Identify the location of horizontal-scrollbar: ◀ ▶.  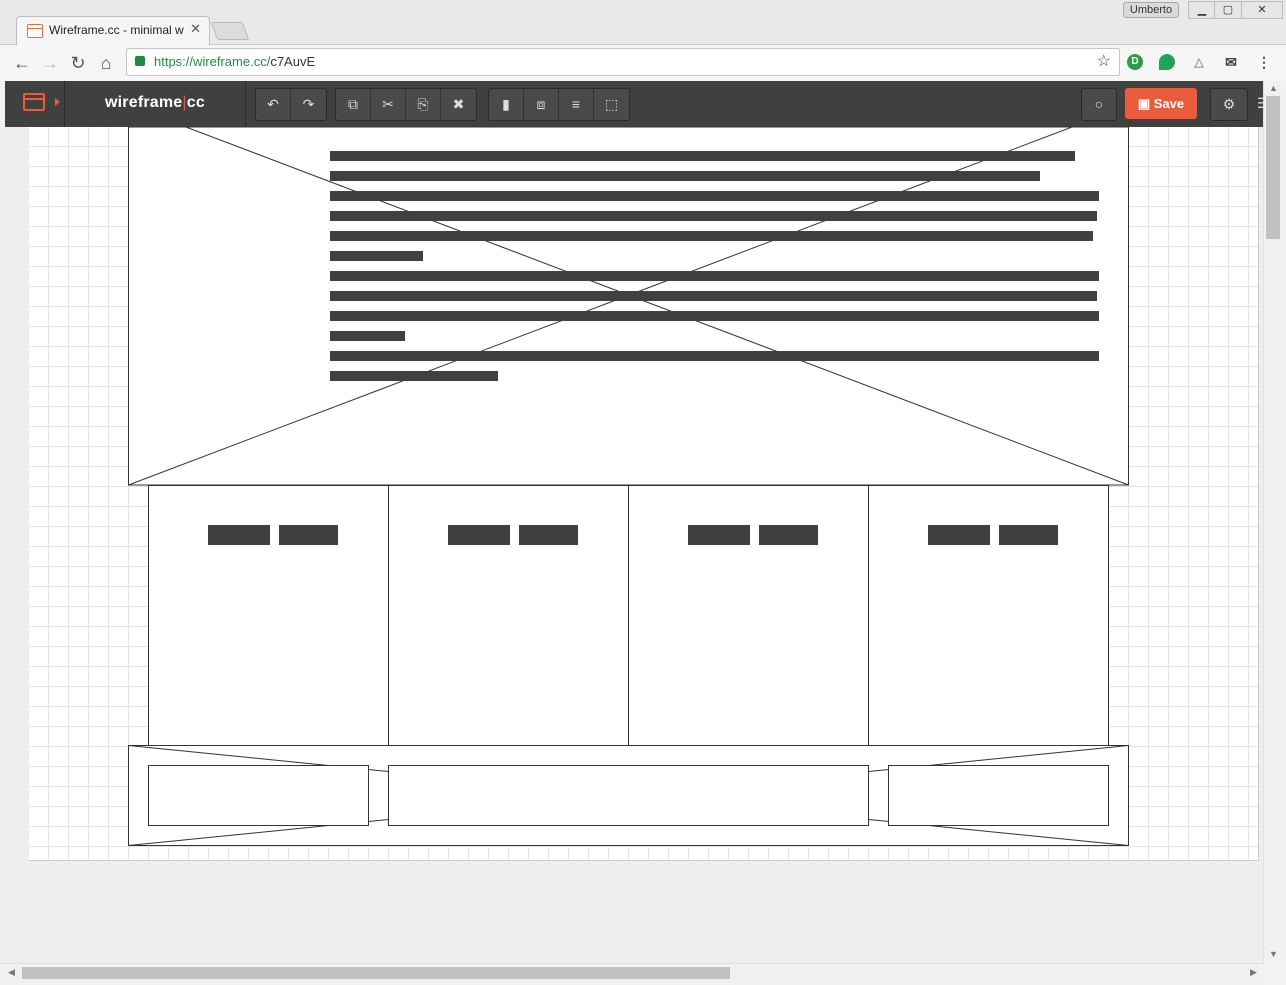
(631, 974).